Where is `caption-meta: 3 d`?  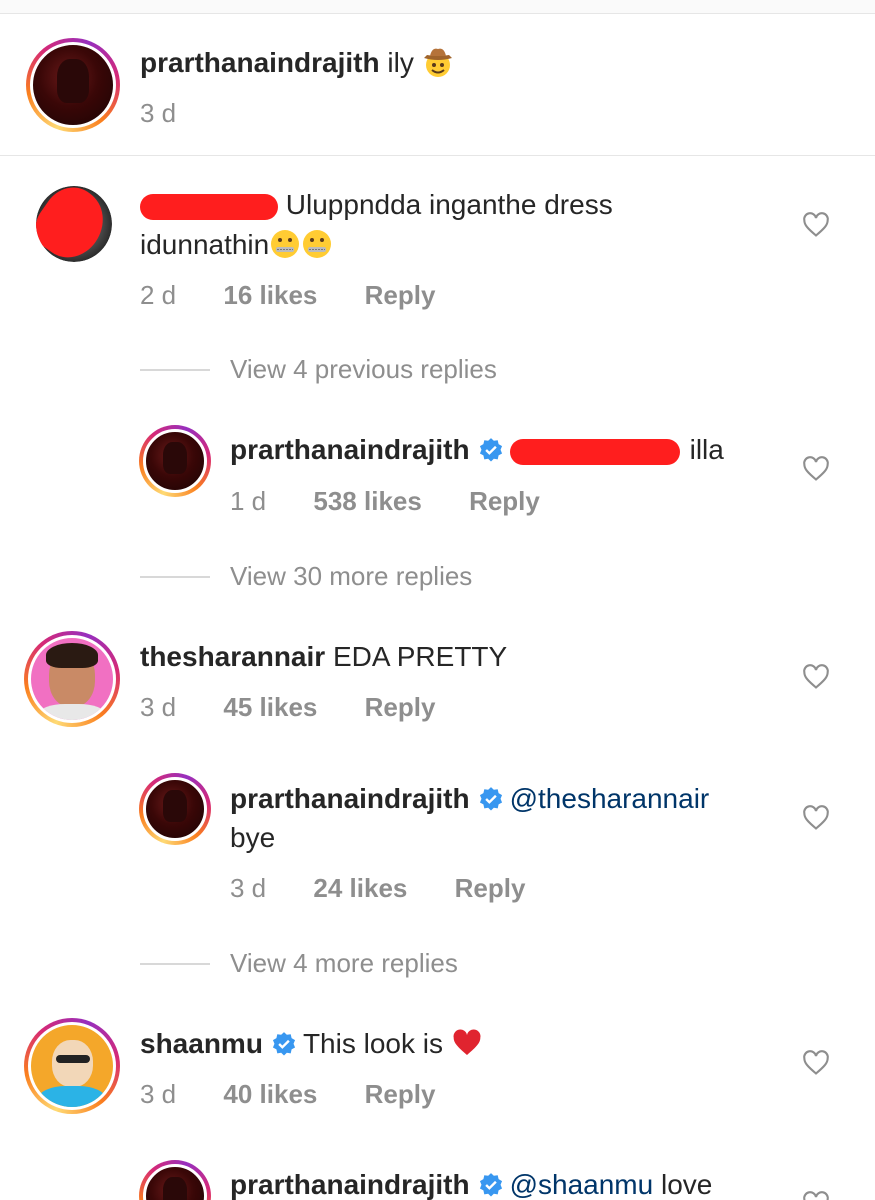
caption-meta: 3 d is located at coordinates (158, 113).